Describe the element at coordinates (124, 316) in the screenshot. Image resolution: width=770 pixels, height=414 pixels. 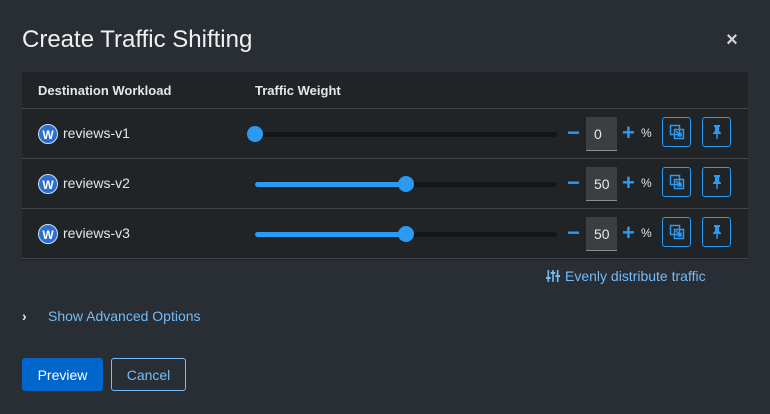
I see `advanced-options-label: Show Advanced Options` at that location.